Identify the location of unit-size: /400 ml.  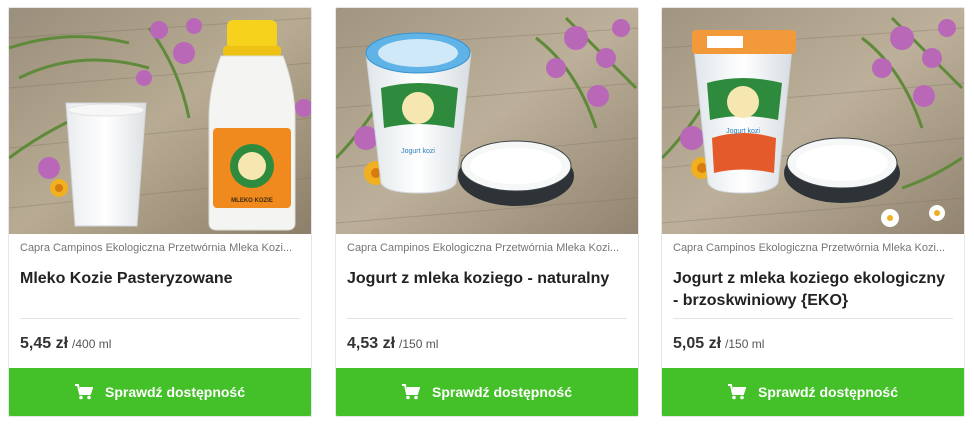
(92, 344).